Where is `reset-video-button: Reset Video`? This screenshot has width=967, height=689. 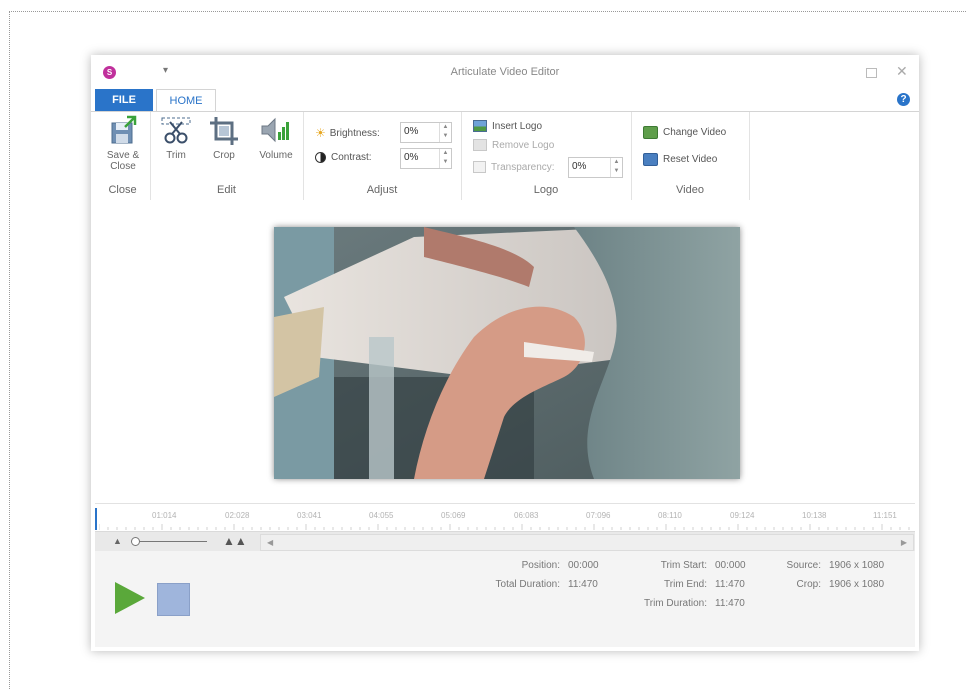 reset-video-button: Reset Video is located at coordinates (680, 159).